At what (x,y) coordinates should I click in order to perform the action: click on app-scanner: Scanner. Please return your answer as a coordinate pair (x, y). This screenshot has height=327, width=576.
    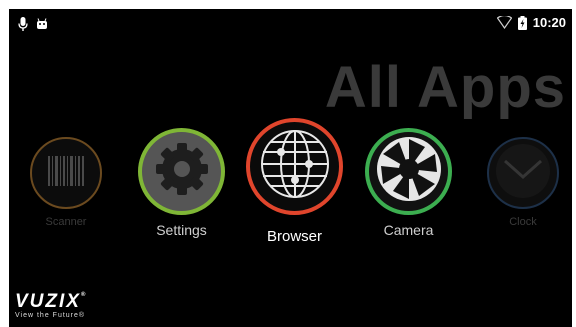
    Looking at the image, I should click on (66, 182).